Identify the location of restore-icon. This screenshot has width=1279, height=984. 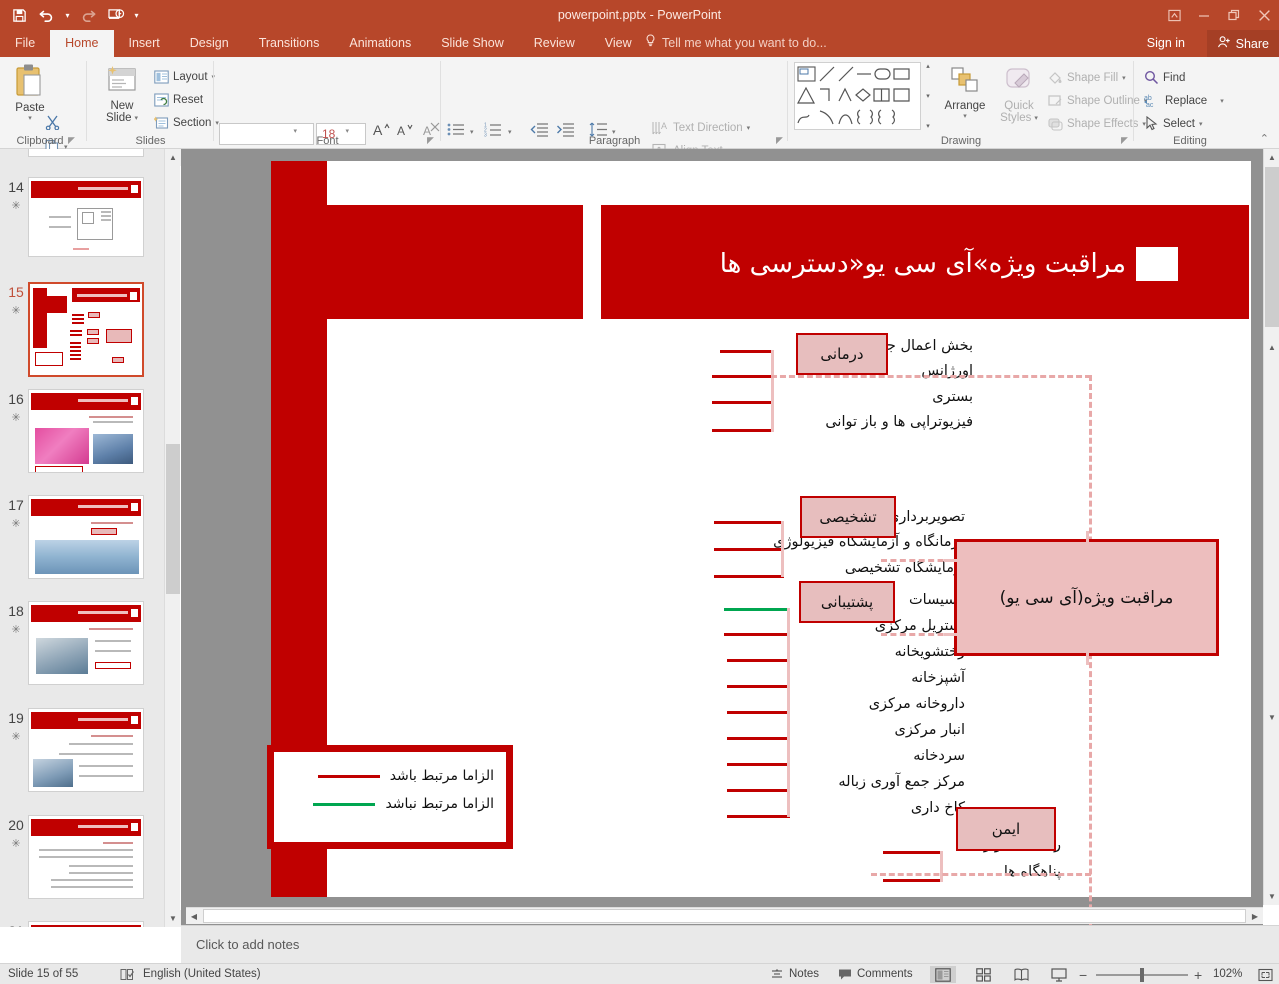
(1234, 15).